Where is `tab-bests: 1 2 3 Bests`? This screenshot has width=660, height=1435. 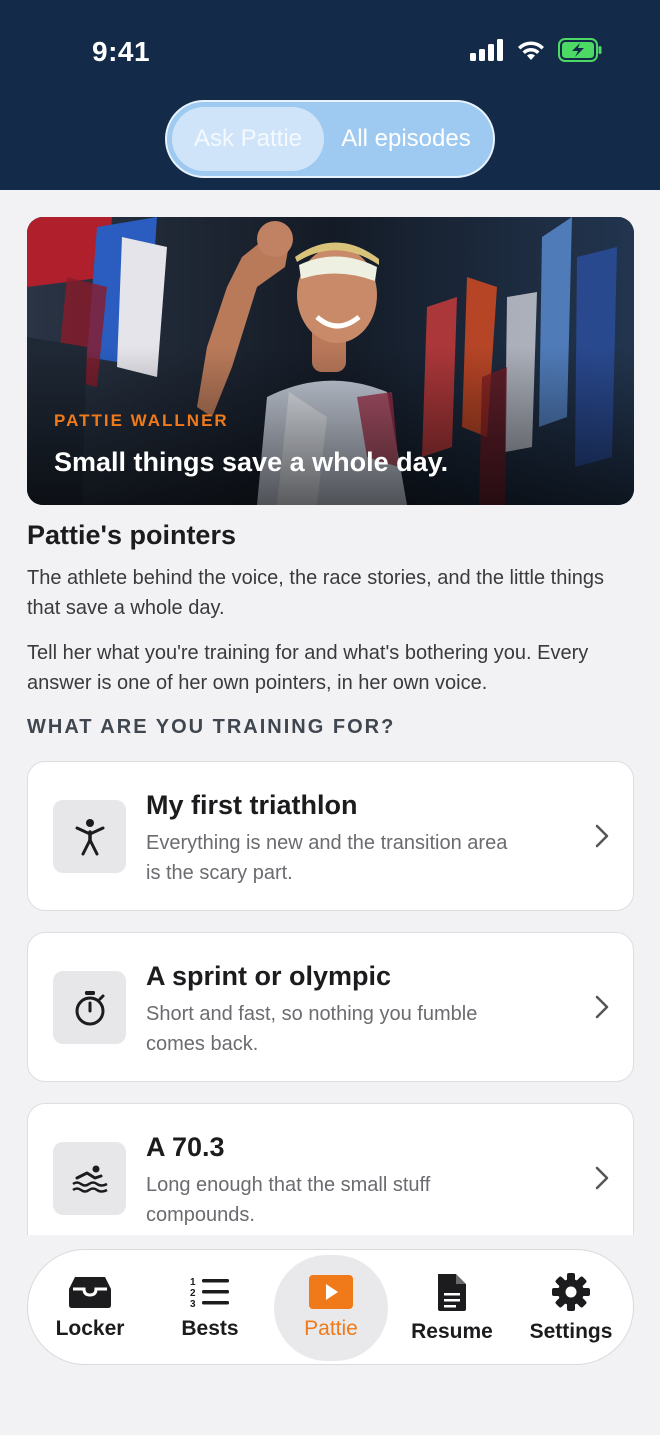 tab-bests: 1 2 3 Bests is located at coordinates (210, 1308).